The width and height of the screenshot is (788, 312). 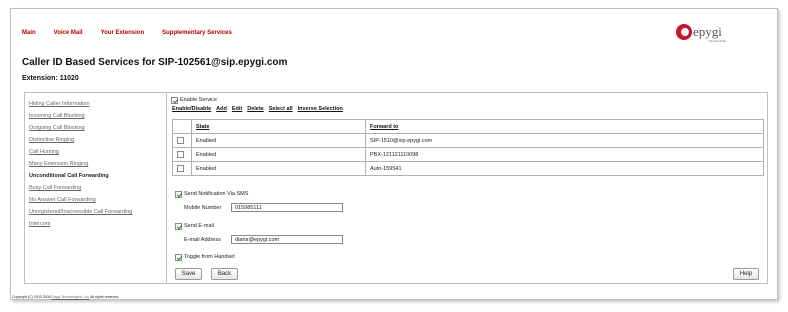 What do you see at coordinates (68, 33) in the screenshot?
I see `nav-voice-mail: Voice Mail` at bounding box center [68, 33].